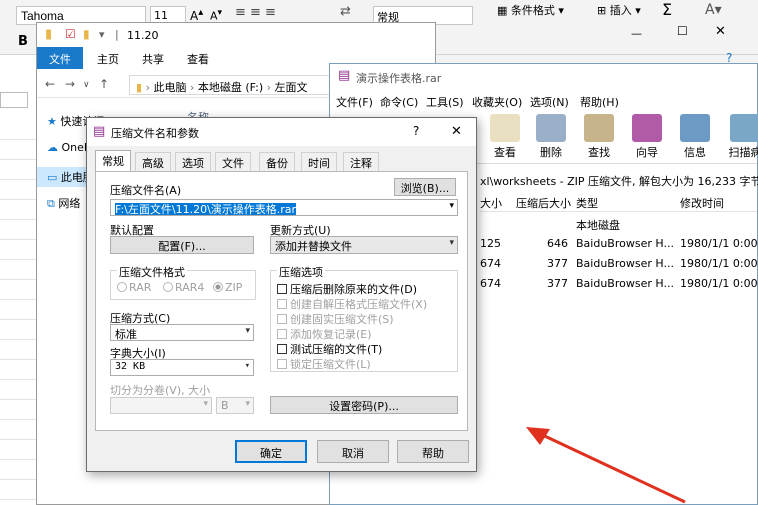  Describe the element at coordinates (364, 245) in the screenshot. I see `update-mode-select: 添加并替换文件 ▾` at that location.